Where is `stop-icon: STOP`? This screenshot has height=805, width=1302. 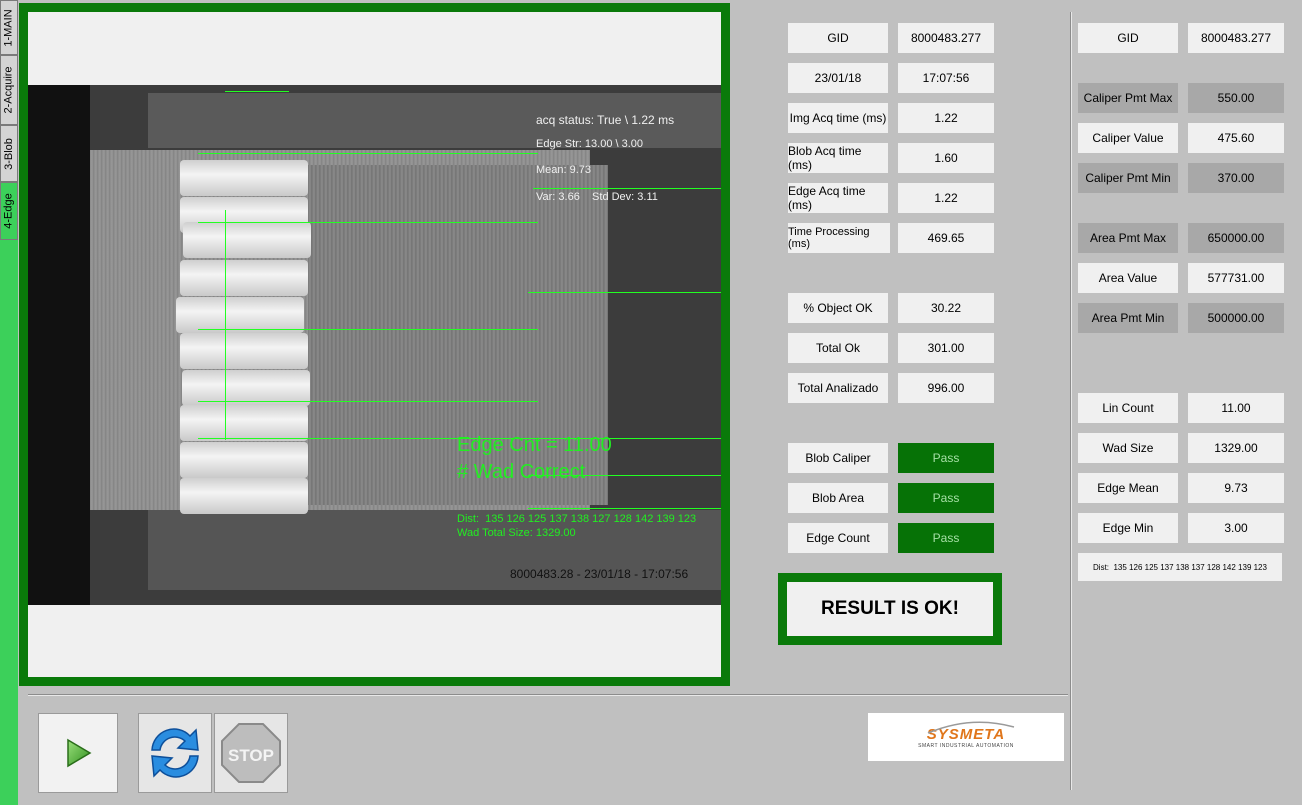
stop-icon: STOP is located at coordinates (251, 753).